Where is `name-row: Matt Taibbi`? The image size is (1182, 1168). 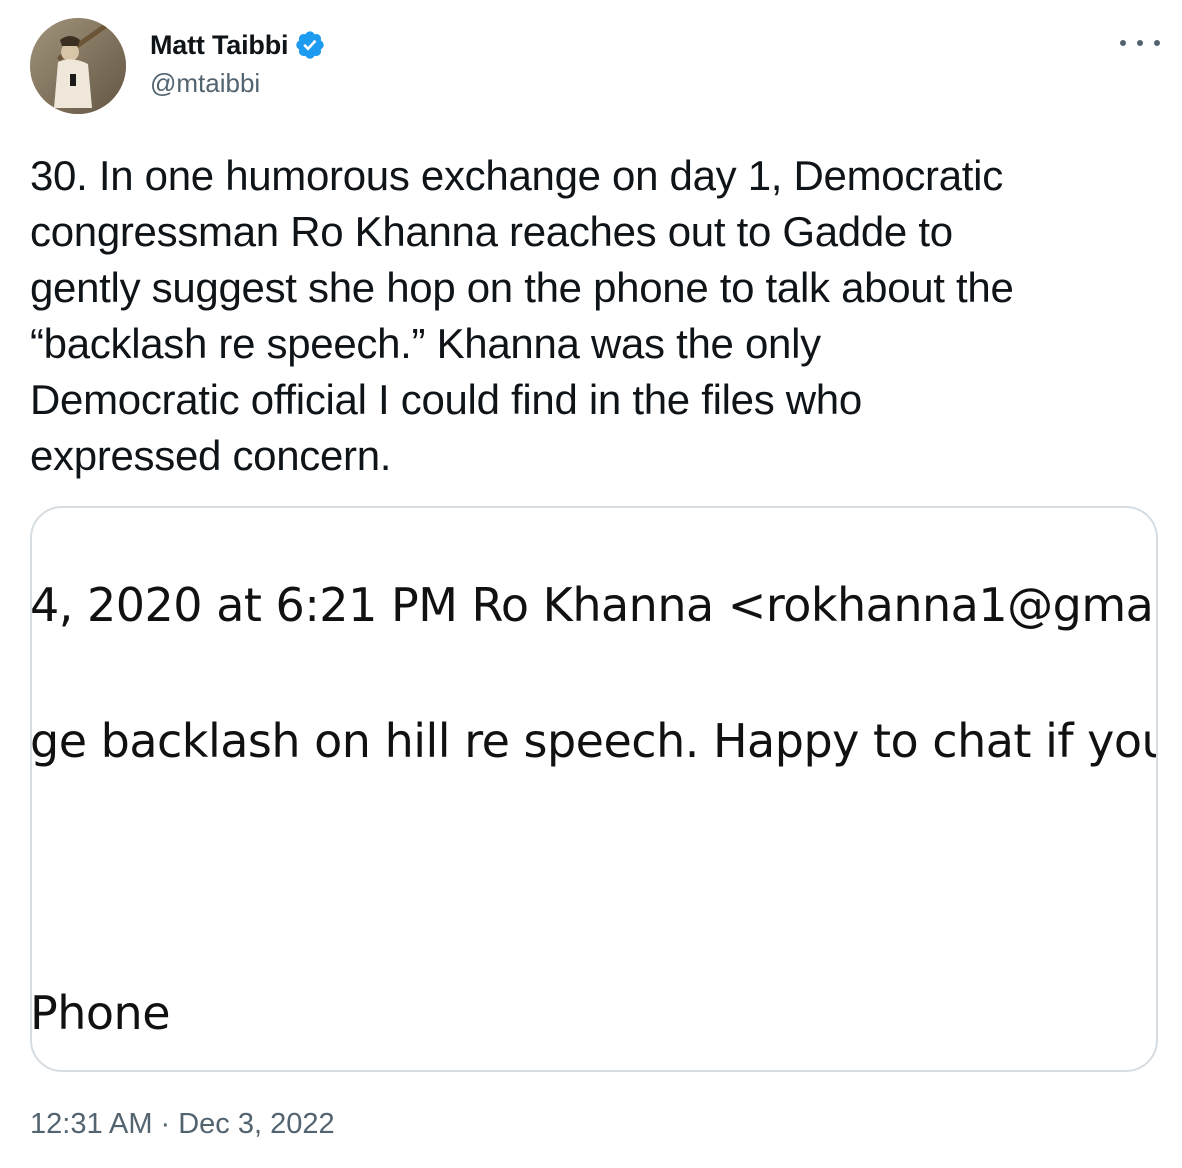 name-row: Matt Taibbi is located at coordinates (238, 45).